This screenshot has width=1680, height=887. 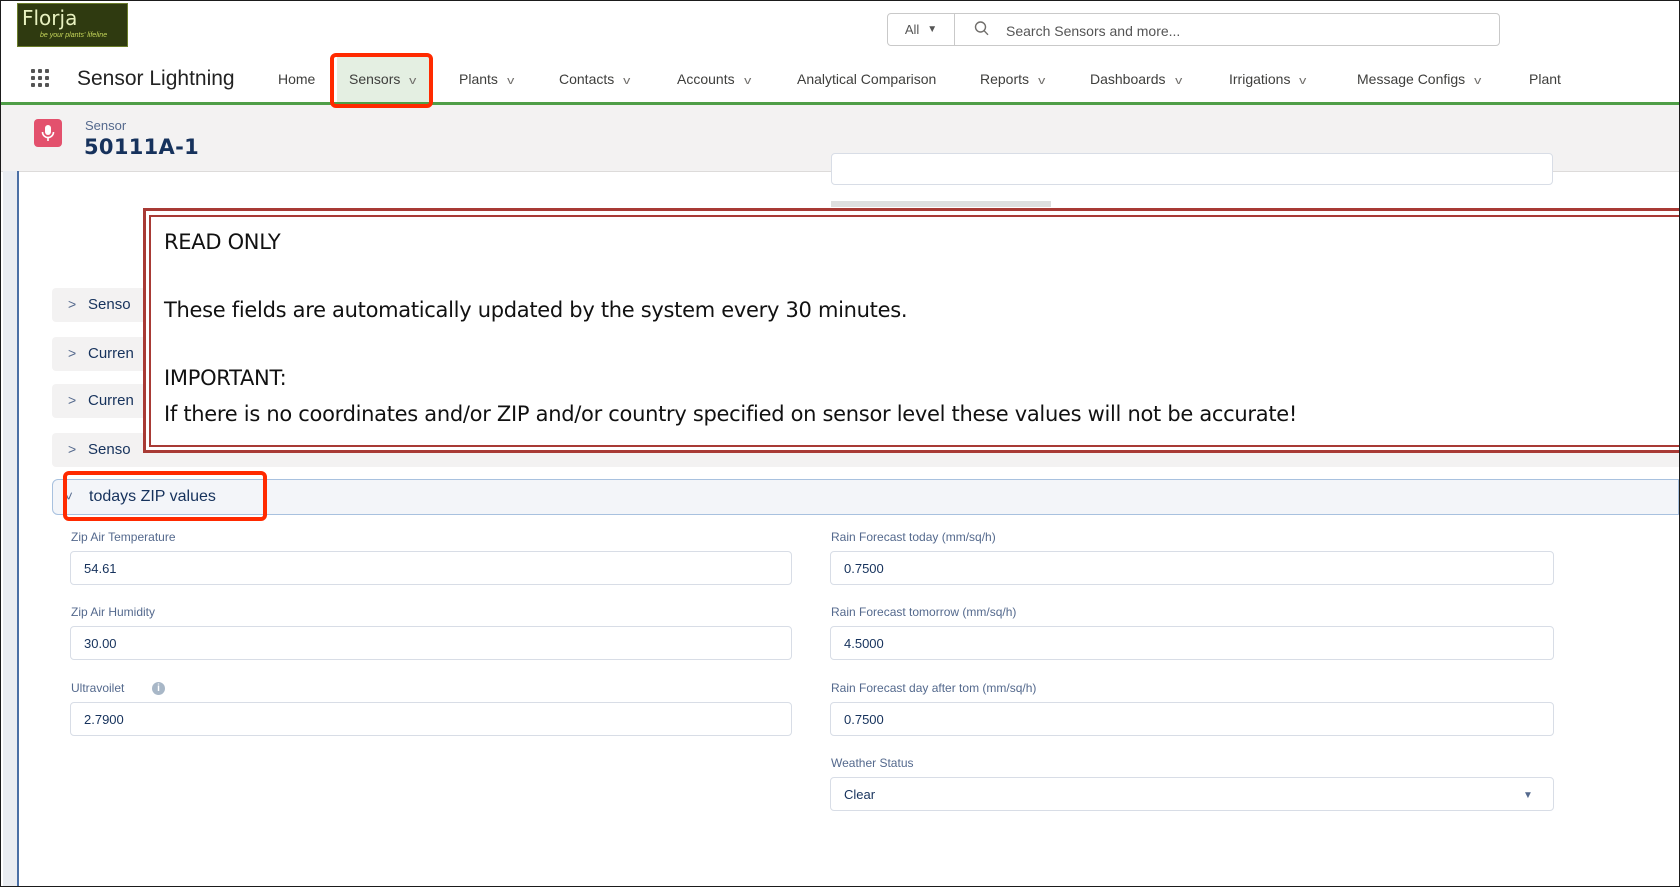 I want to click on nav-item-irrigations: Irrigations v, so click(x=1268, y=79).